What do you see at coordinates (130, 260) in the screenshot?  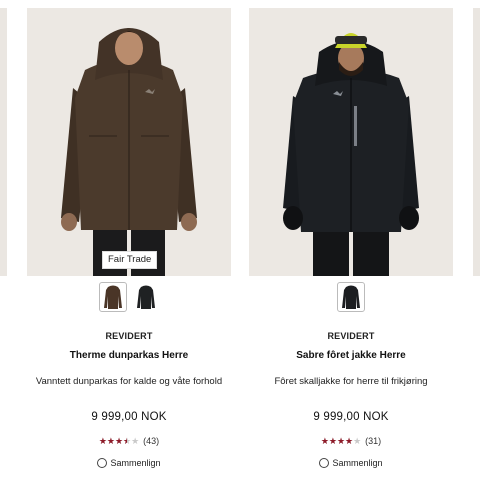 I see `fair-trade-tag: Fair Trade` at bounding box center [130, 260].